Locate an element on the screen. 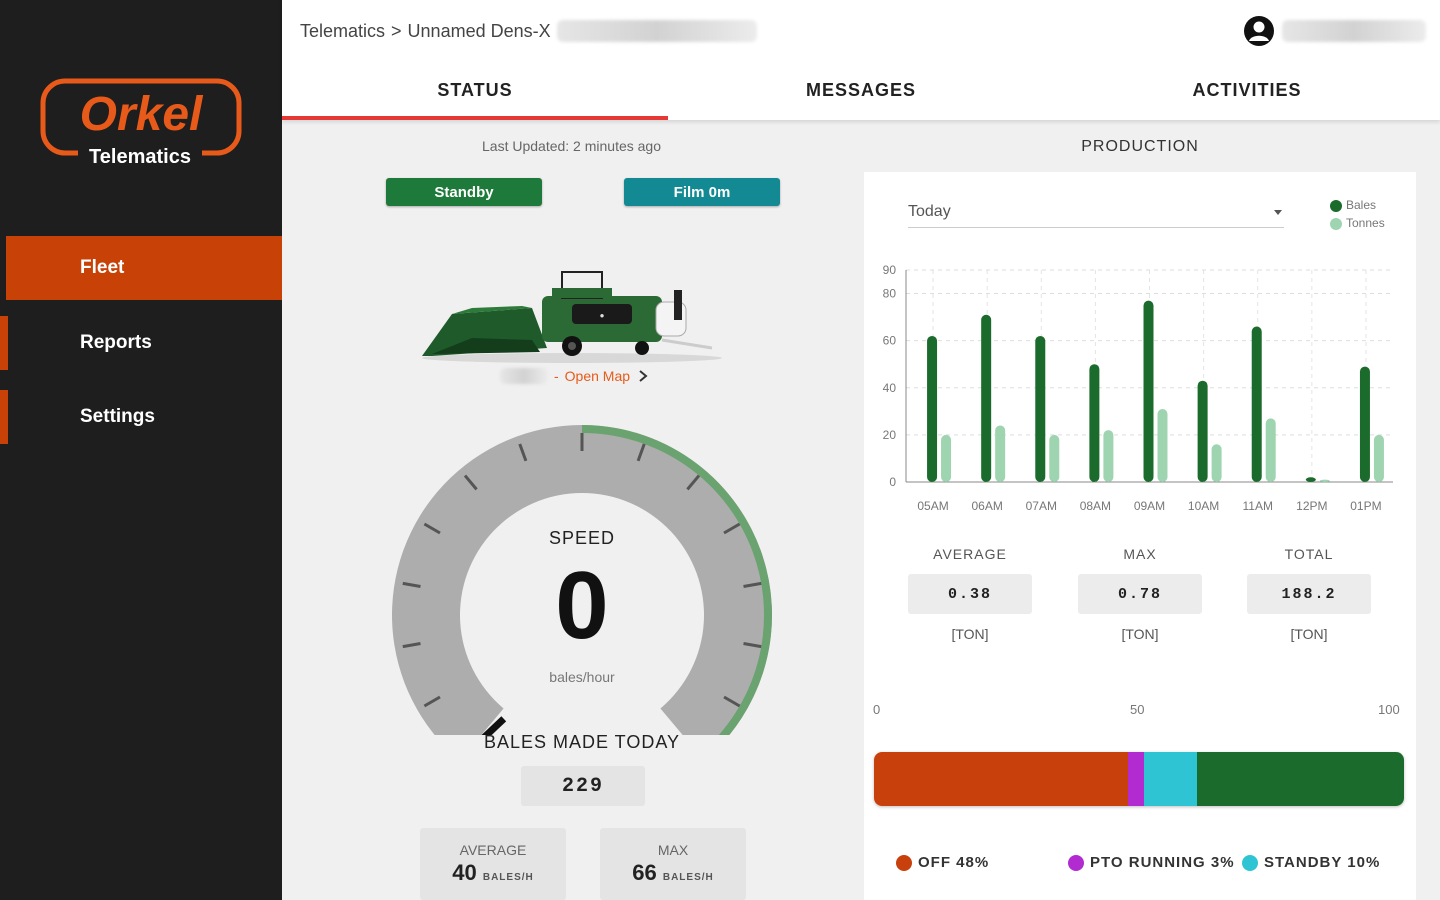 This screenshot has height=900, width=1440. sidebar-item-reports: Reports is located at coordinates (141, 343).